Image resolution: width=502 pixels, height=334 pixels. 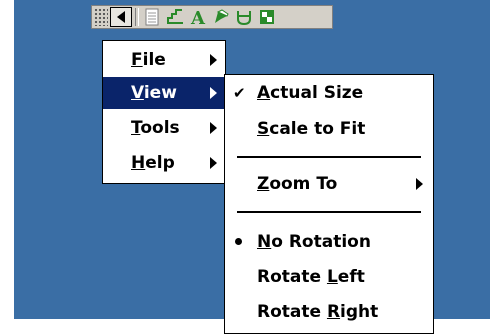 I want to click on menu-item-no-rotation: No Rotation, so click(x=329, y=242).